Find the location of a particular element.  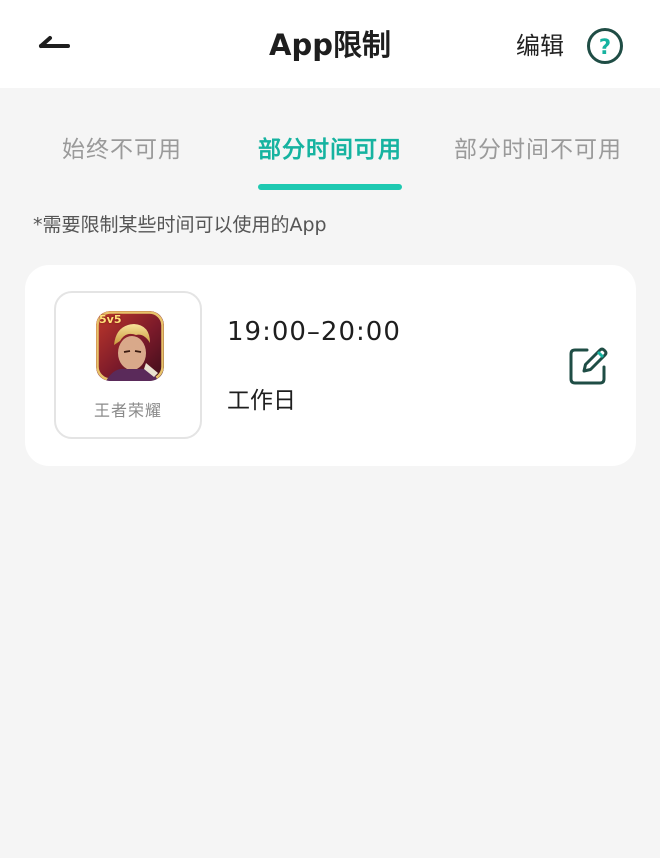

help-icon: ? is located at coordinates (605, 46).